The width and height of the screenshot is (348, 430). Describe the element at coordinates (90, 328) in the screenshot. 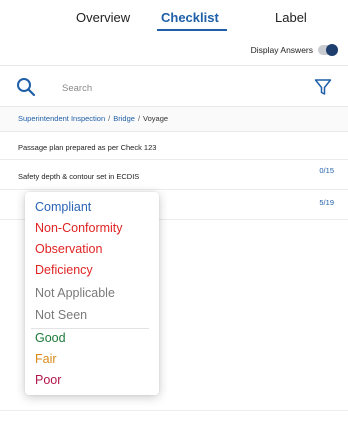

I see `option-divider` at that location.